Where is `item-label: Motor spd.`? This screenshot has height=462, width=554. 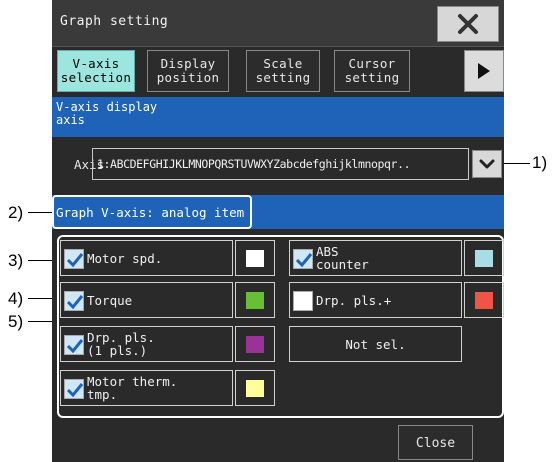 item-label: Motor spd. is located at coordinates (125, 258).